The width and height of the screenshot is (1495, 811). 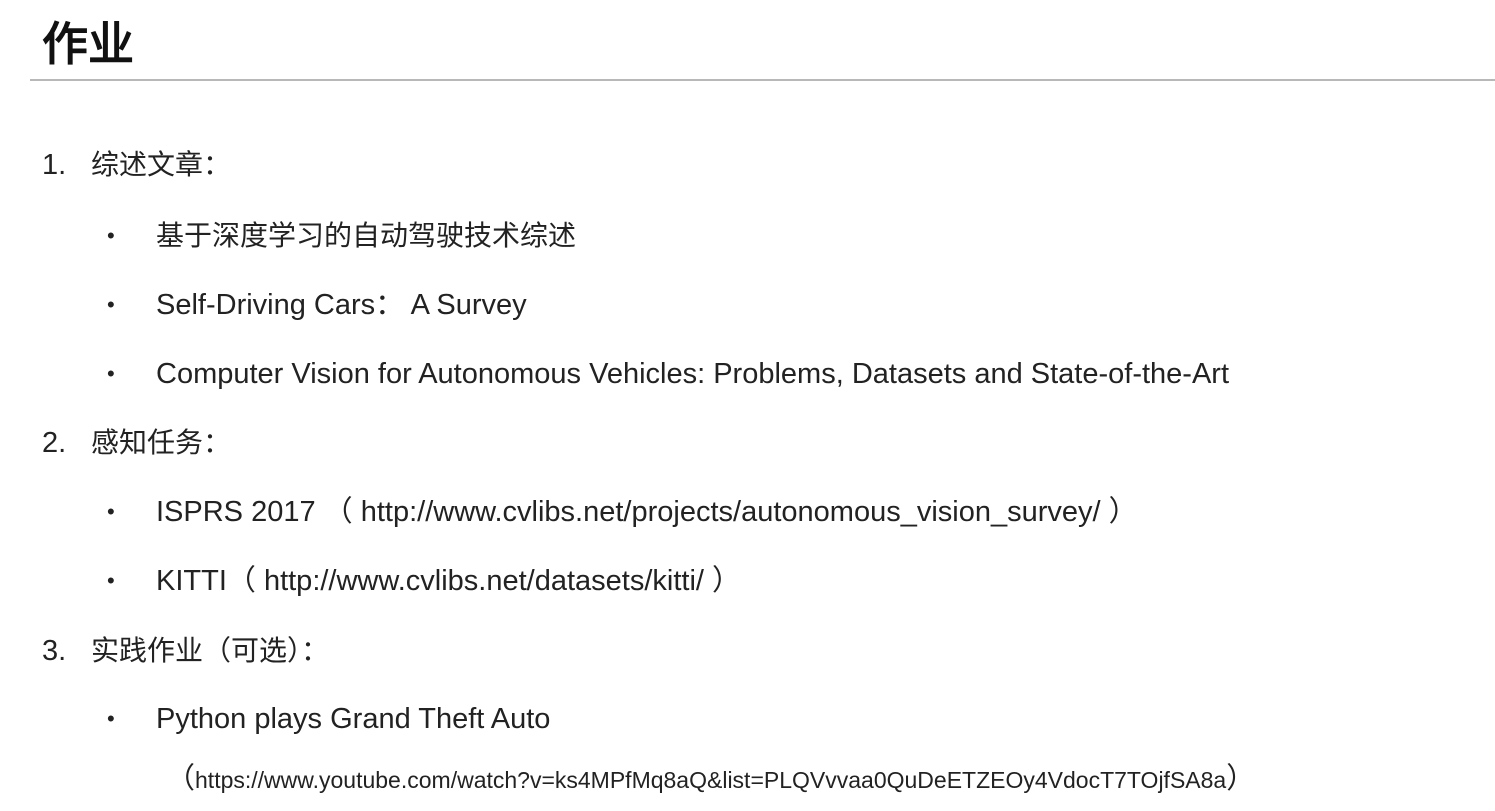 I want to click on list-item: 基于深度学习的自动驾驶技术综述, so click(x=366, y=235).